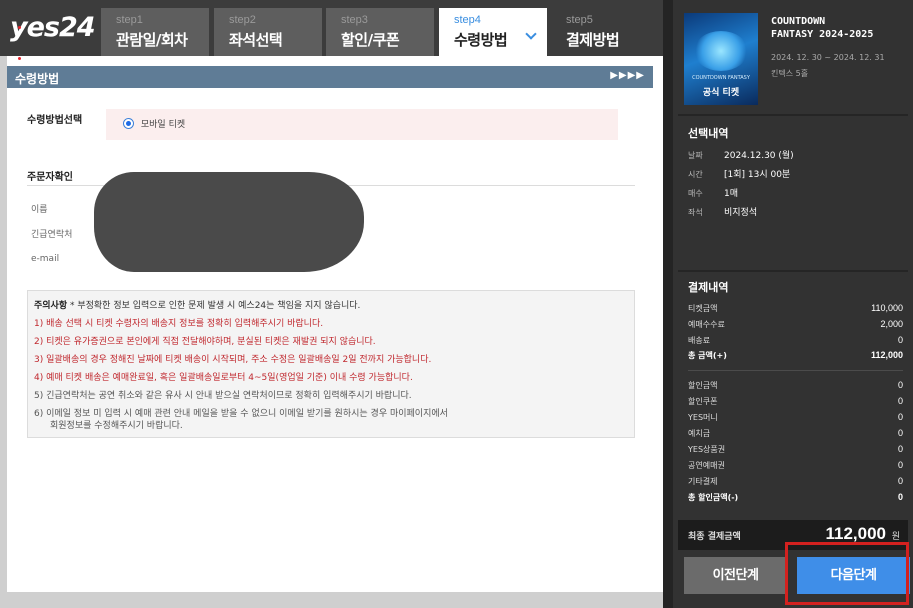 Image resolution: width=913 pixels, height=608 pixels. Describe the element at coordinates (116, 426) in the screenshot. I see `notice-item-continuation: 회원정보를 수정해주시기 바랍니다.` at that location.